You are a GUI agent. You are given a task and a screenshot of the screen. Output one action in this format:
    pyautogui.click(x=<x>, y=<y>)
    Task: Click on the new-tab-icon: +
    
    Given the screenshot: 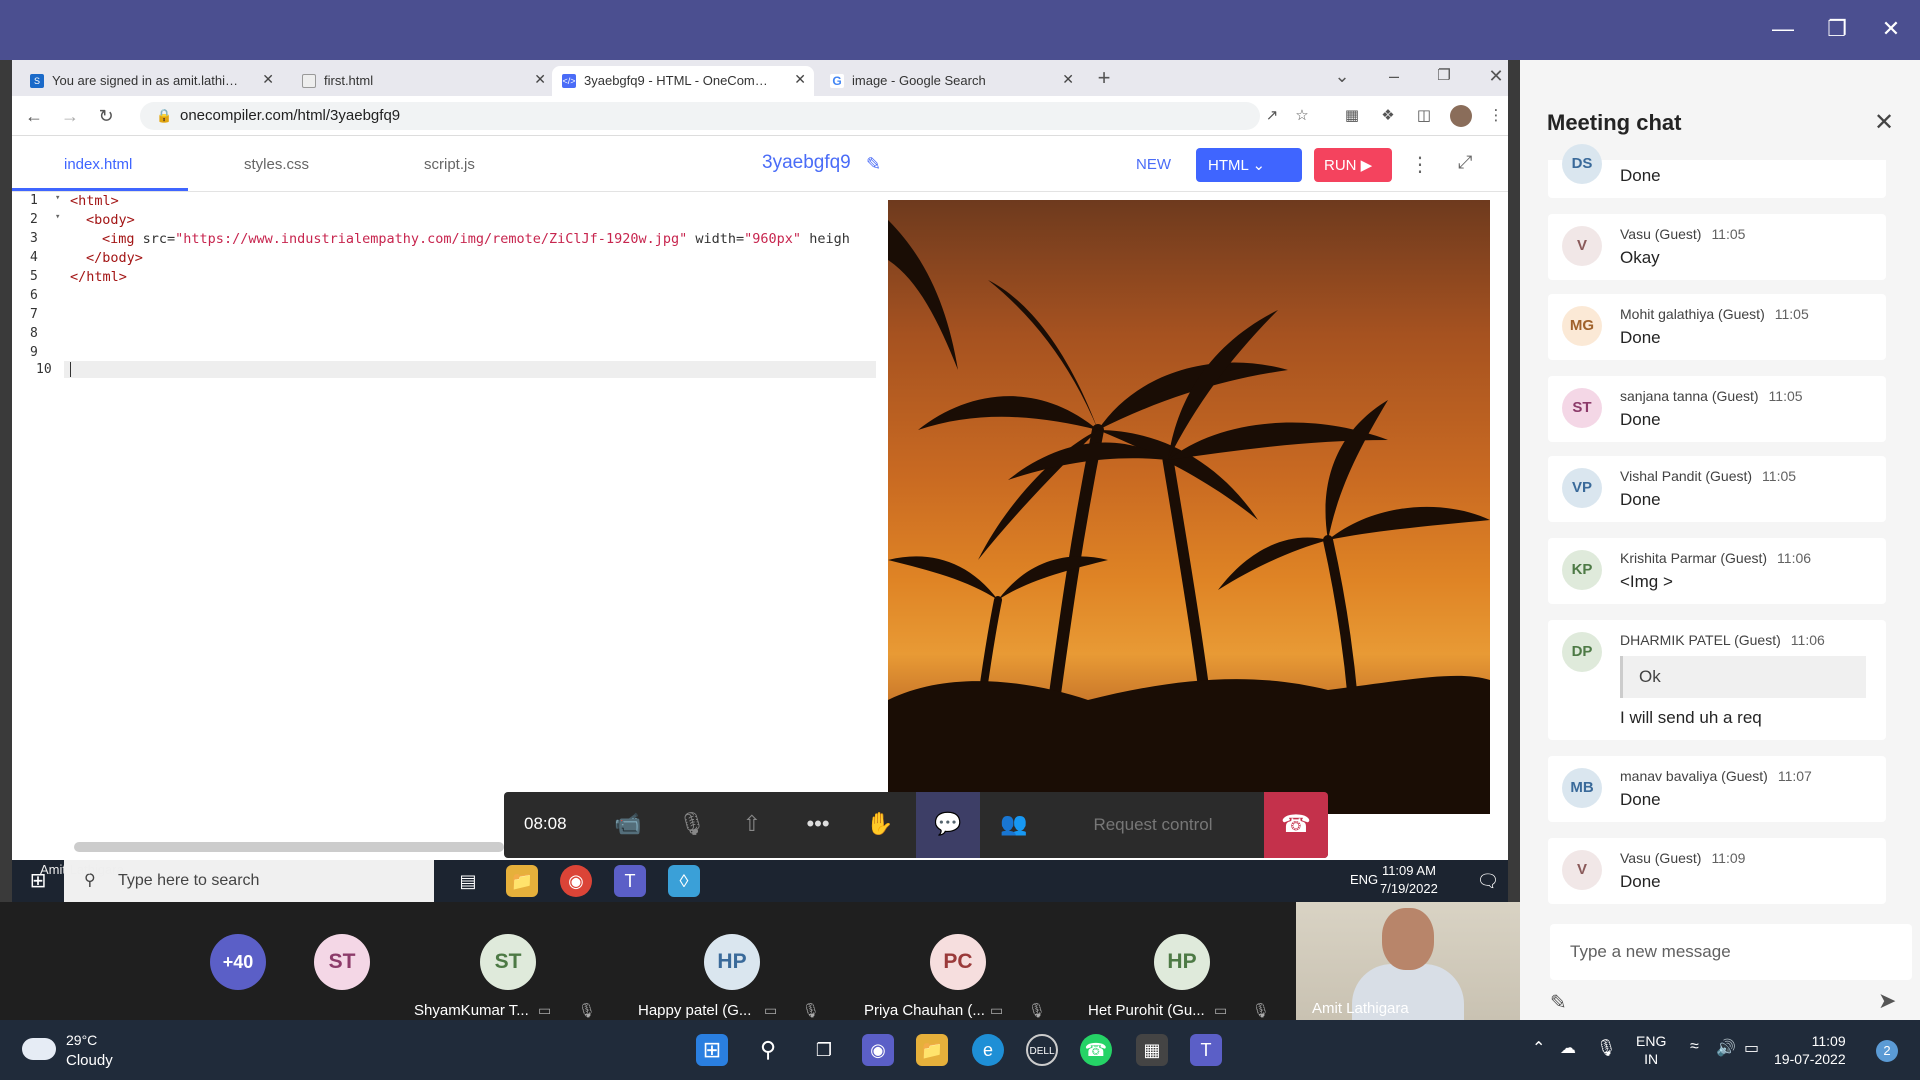 What is the action you would take?
    pyautogui.click(x=1104, y=78)
    